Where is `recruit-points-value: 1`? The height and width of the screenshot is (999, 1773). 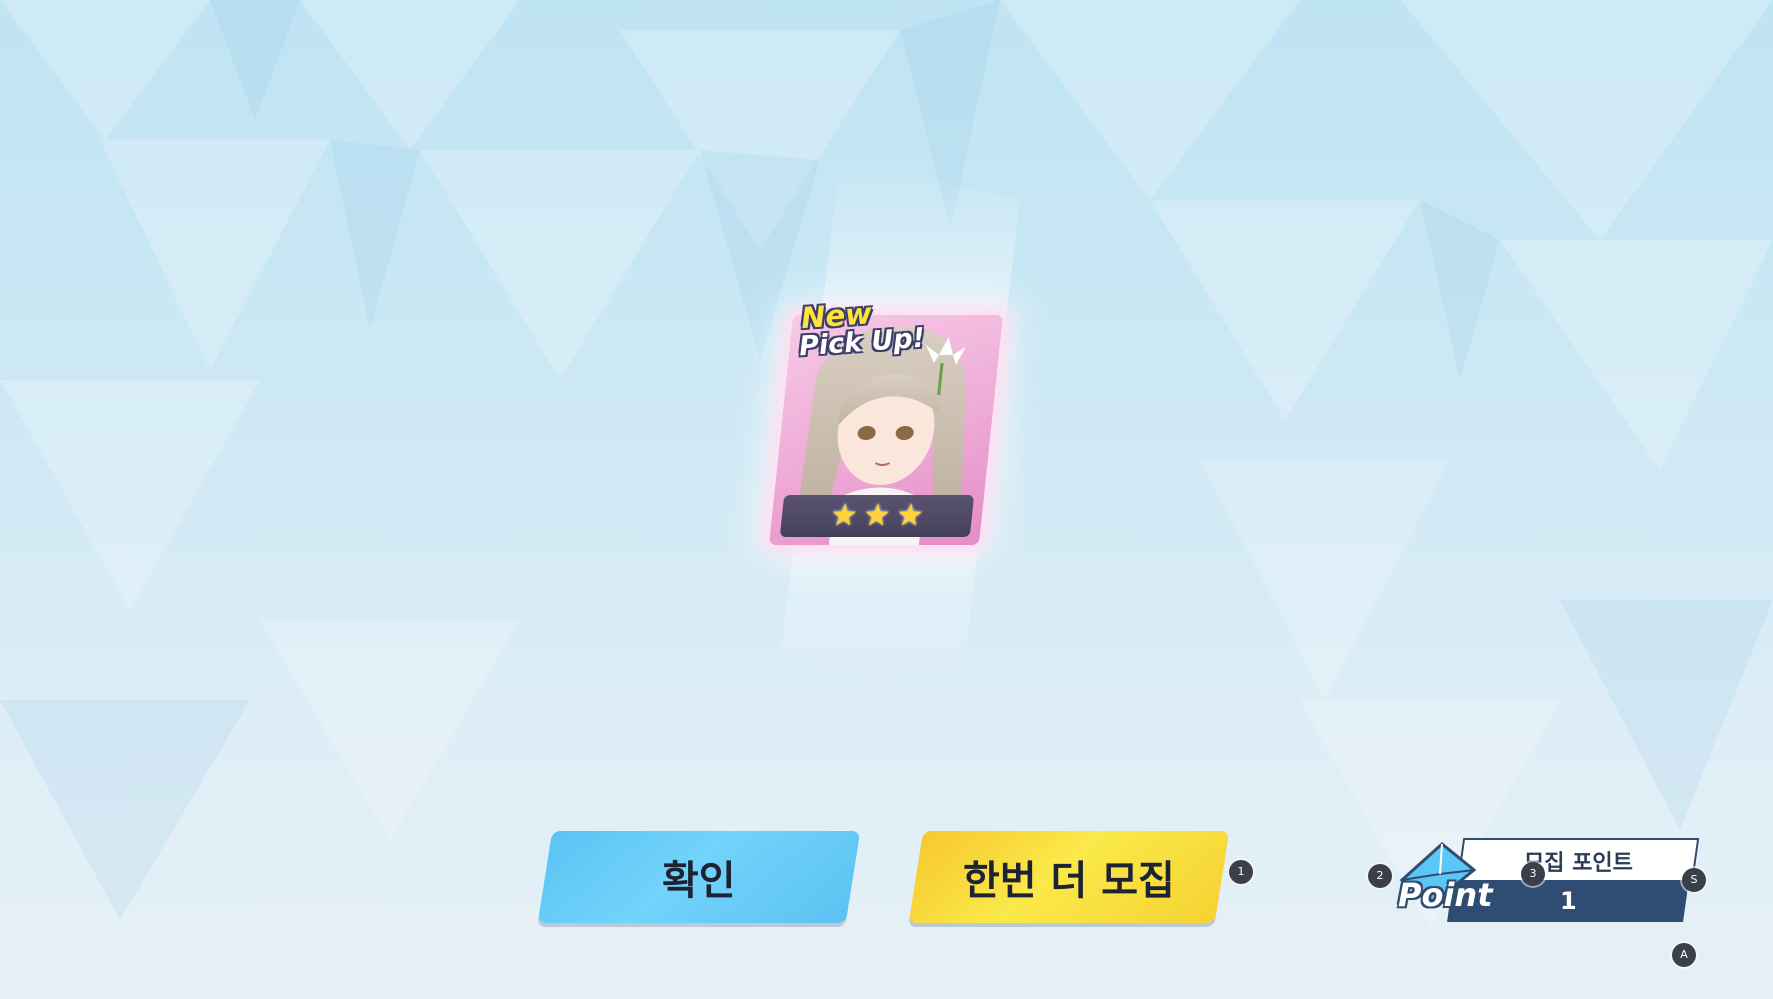 recruit-points-value: 1 is located at coordinates (1568, 901).